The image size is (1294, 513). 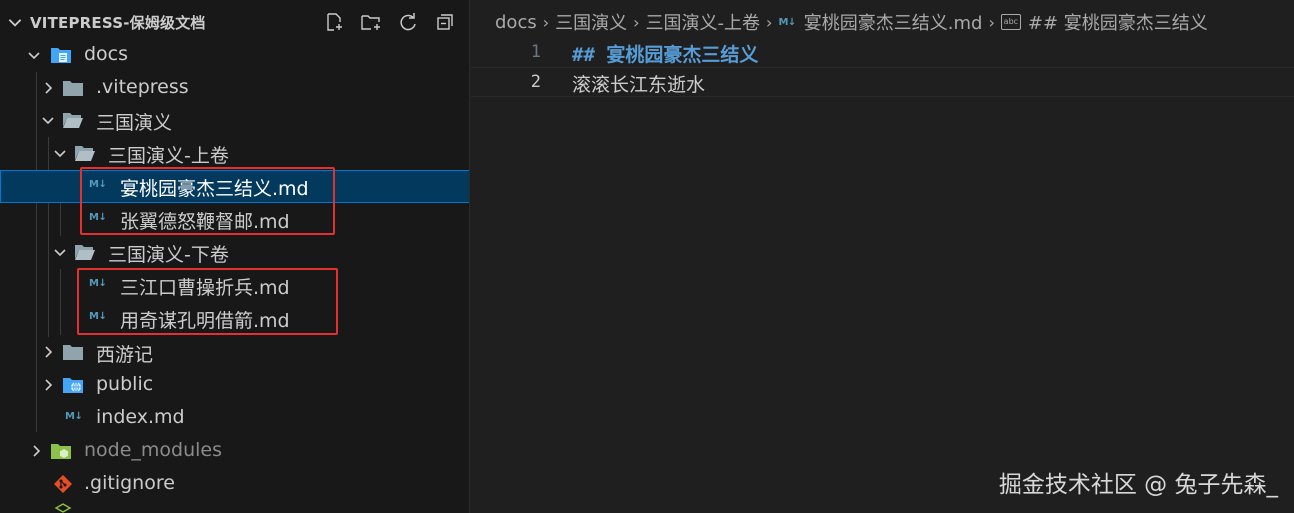 What do you see at coordinates (207, 301) in the screenshot?
I see `annotation-box-xia` at bounding box center [207, 301].